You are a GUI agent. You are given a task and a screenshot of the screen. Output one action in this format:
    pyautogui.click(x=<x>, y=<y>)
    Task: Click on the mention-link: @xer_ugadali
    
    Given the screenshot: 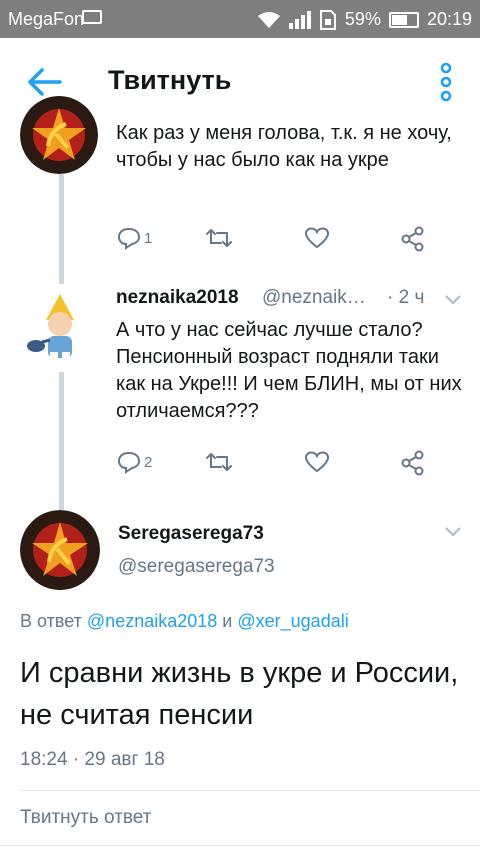 What is the action you would take?
    pyautogui.click(x=292, y=621)
    